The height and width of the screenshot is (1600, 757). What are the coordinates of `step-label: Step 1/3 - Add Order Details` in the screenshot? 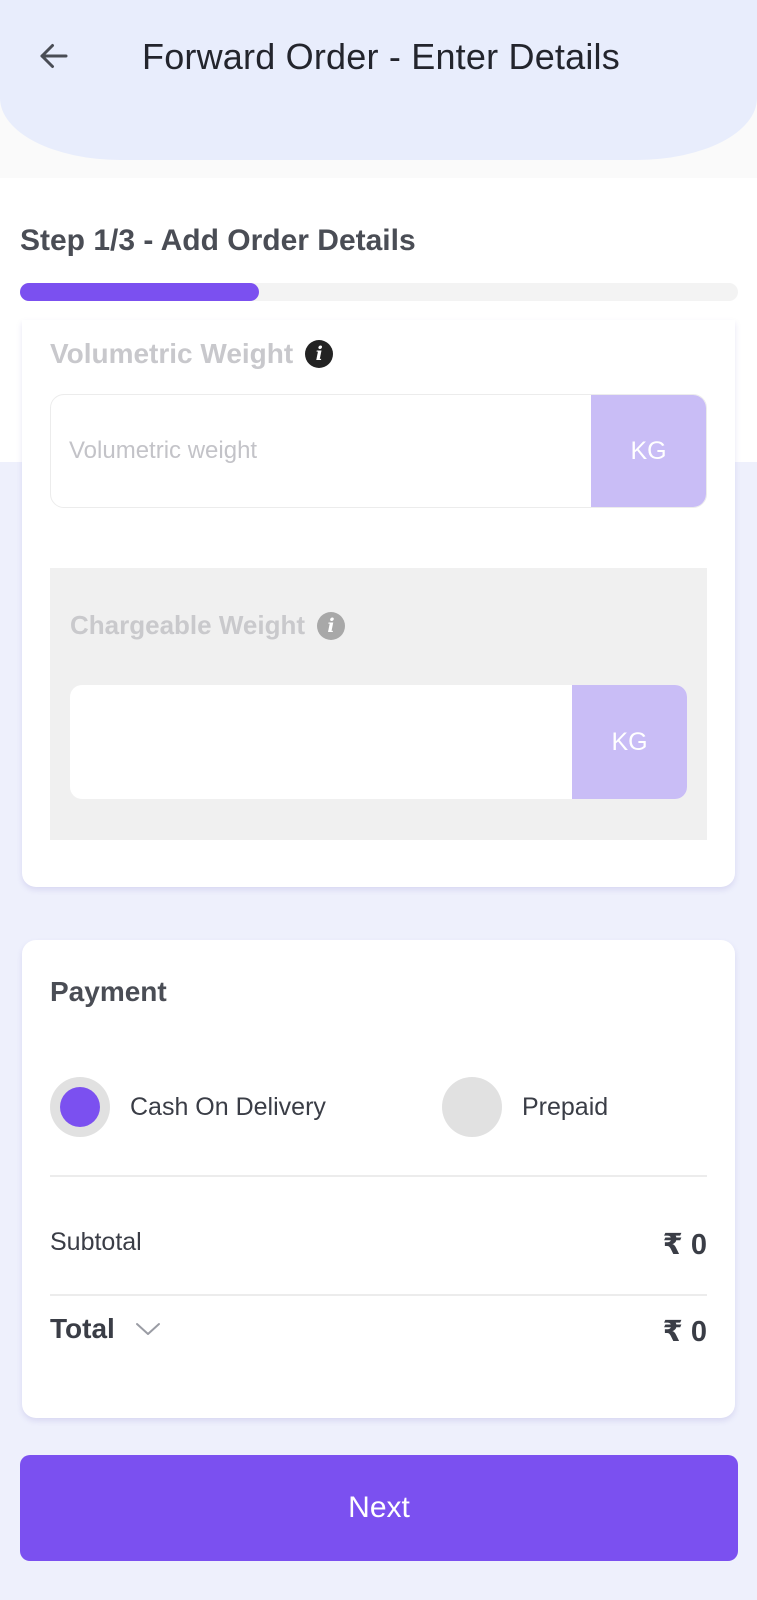 It's located at (218, 240).